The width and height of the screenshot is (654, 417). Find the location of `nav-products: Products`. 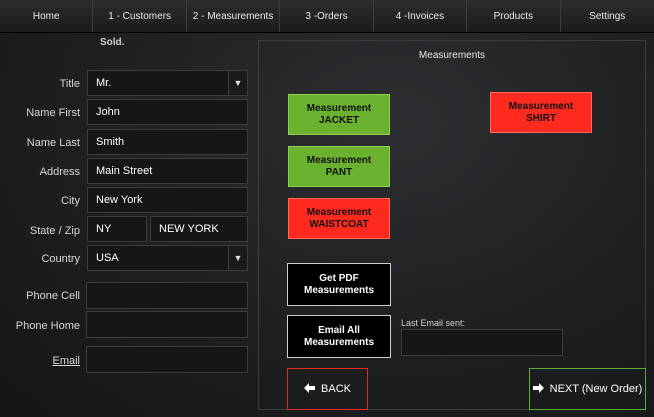

nav-products: Products is located at coordinates (514, 16).